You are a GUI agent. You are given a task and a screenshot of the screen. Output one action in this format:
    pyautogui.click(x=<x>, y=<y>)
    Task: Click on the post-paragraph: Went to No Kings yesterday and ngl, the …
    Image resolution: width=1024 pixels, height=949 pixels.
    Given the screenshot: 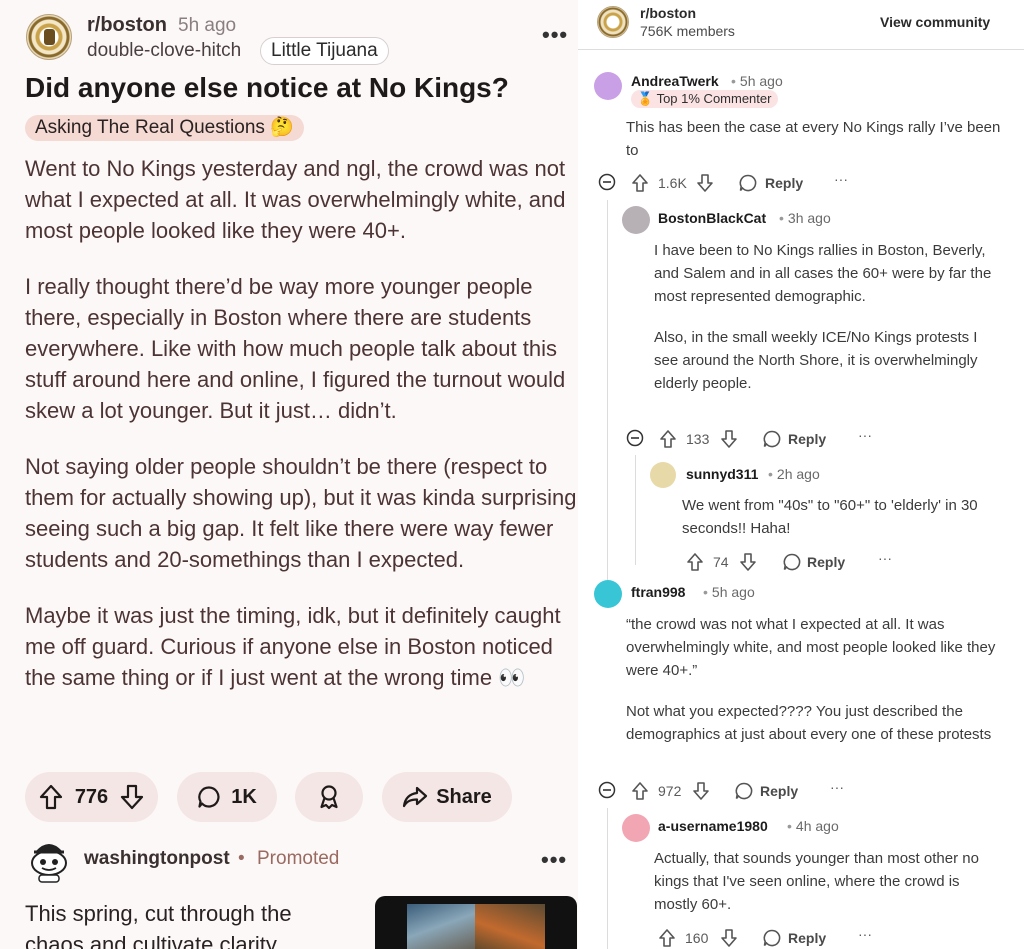 What is the action you would take?
    pyautogui.click(x=295, y=199)
    